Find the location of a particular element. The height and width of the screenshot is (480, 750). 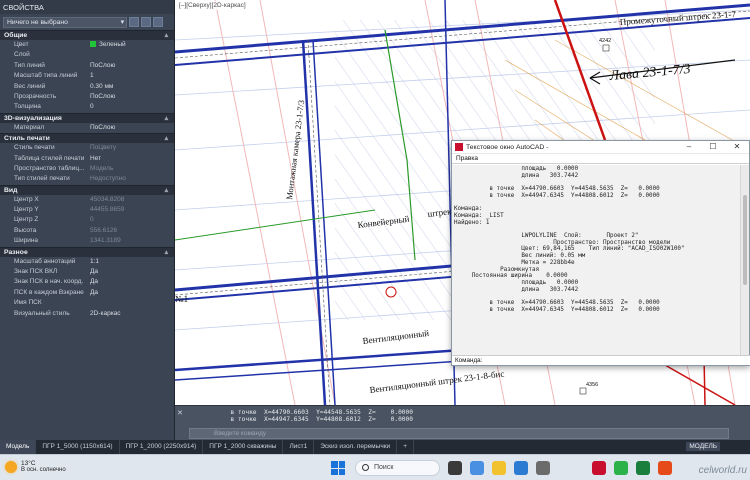

property-value-text: 1341.3189 is located at coordinates (105, 241).